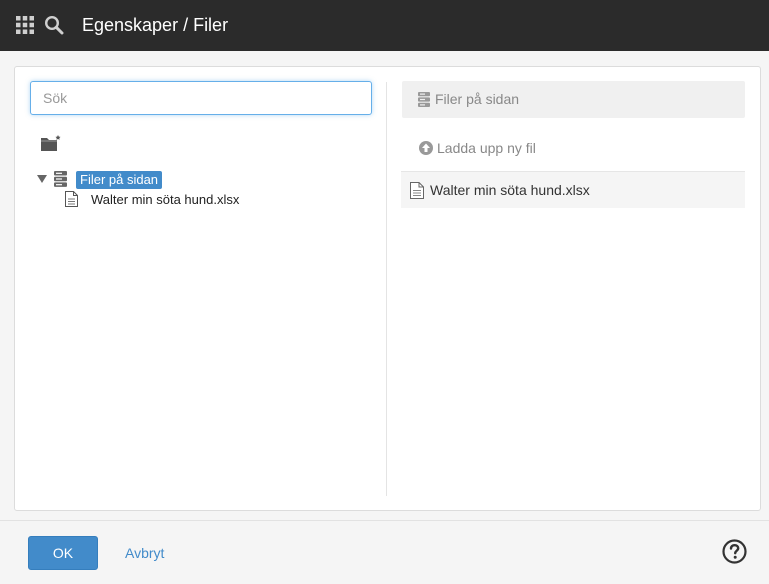 The height and width of the screenshot is (584, 769). Describe the element at coordinates (25, 25) in the screenshot. I see `apps-grid-icon` at that location.